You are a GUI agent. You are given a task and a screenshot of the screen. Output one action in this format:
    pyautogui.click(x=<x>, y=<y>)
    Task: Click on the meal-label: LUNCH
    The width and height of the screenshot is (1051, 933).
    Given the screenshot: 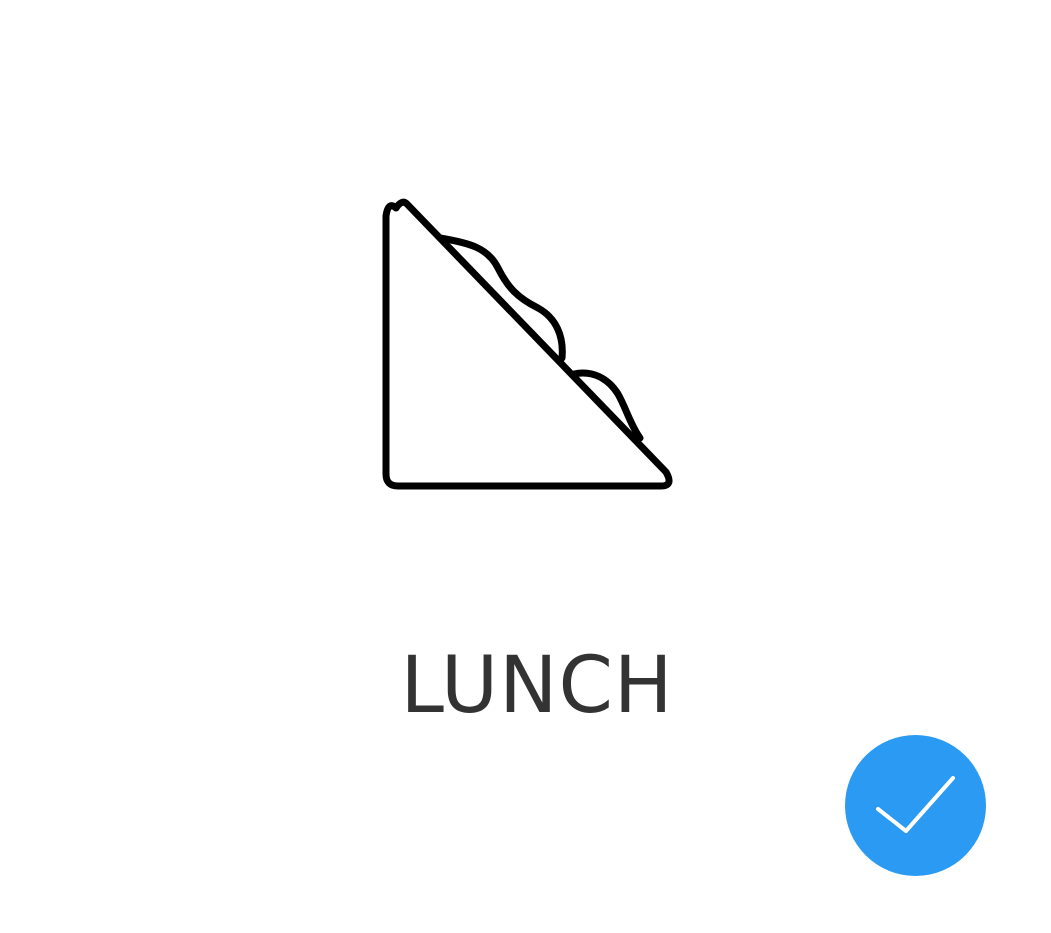 What is the action you would take?
    pyautogui.click(x=537, y=686)
    